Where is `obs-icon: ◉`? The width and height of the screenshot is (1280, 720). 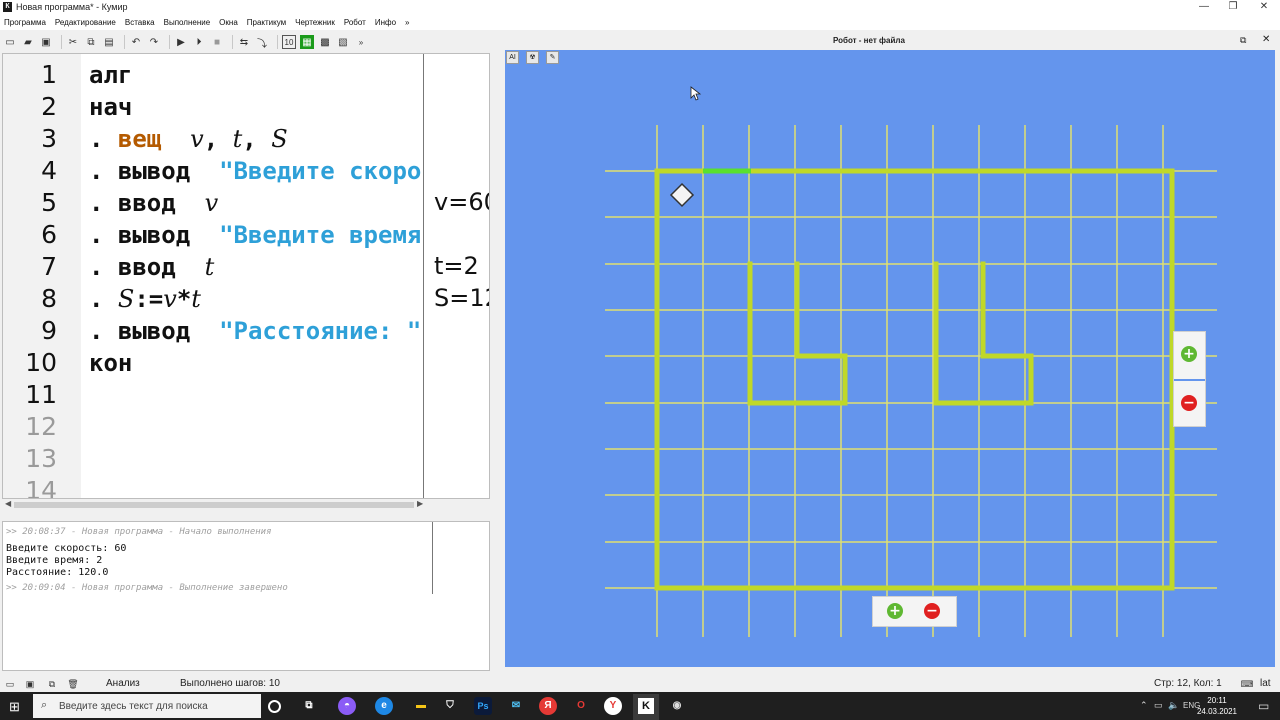
obs-icon: ◉ is located at coordinates (677, 706).